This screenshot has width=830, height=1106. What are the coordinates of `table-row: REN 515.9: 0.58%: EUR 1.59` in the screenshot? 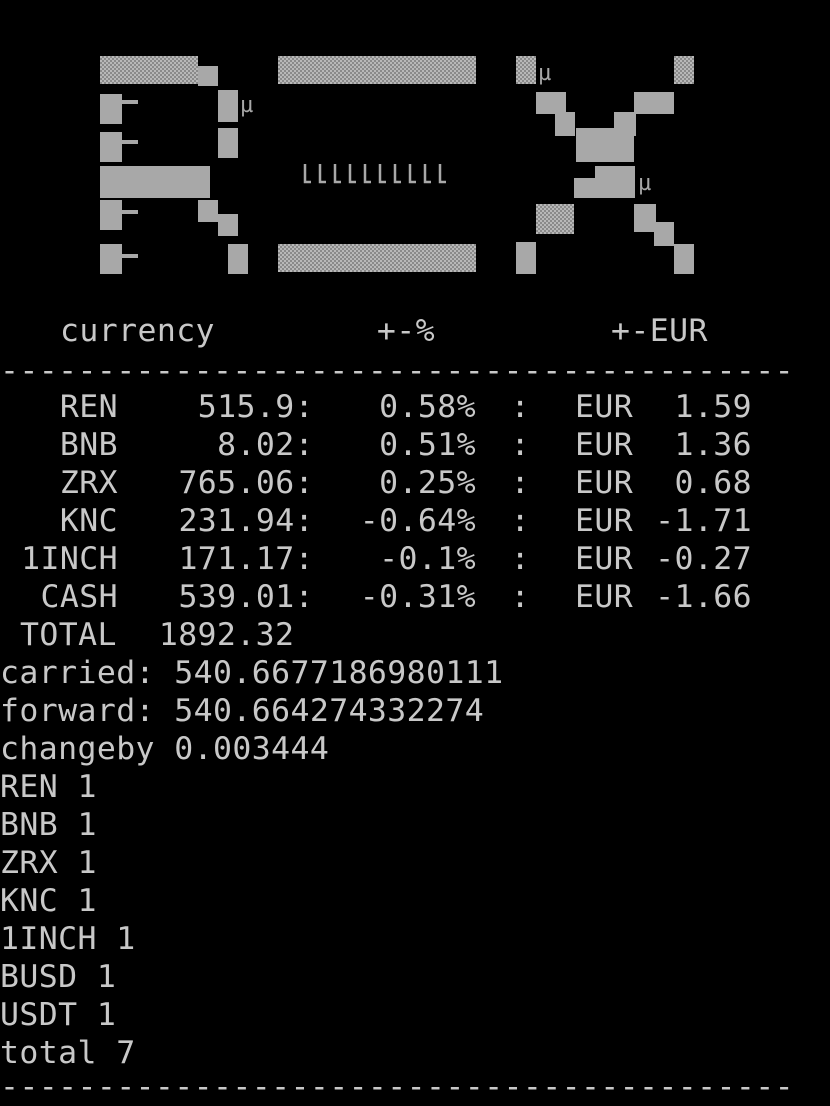 It's located at (415, 407).